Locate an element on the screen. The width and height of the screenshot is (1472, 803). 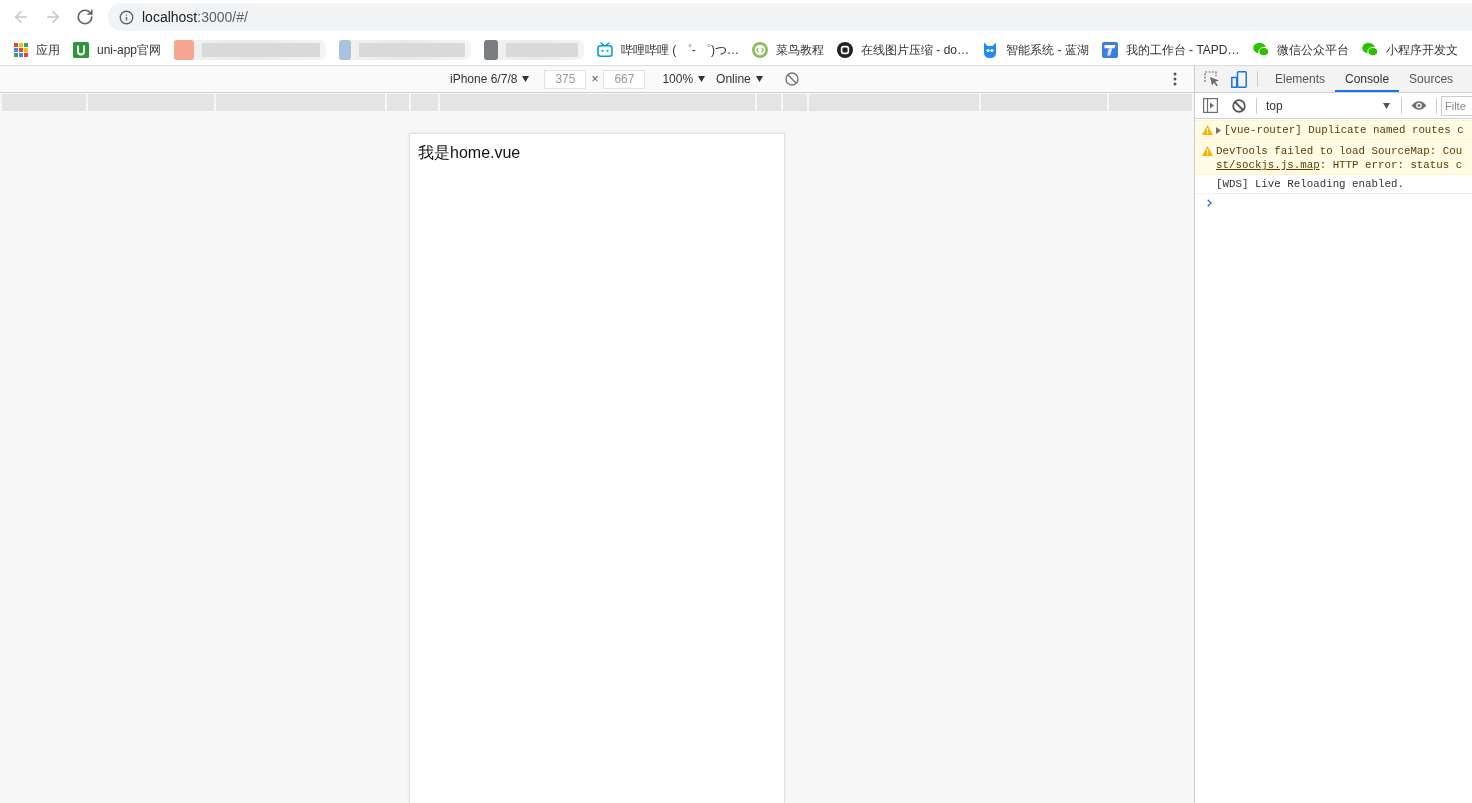
throttling-dropdown: Online is located at coordinates (739, 79).